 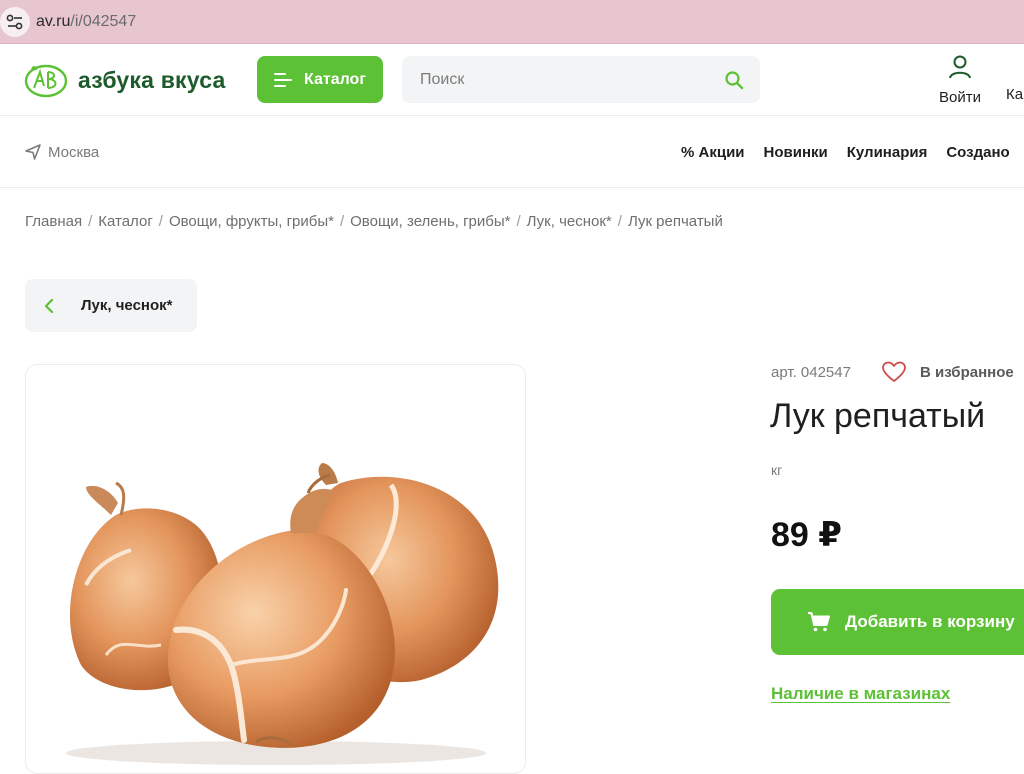 I want to click on add-to-cart-button: Добавить в корзину, so click(x=897, y=622).